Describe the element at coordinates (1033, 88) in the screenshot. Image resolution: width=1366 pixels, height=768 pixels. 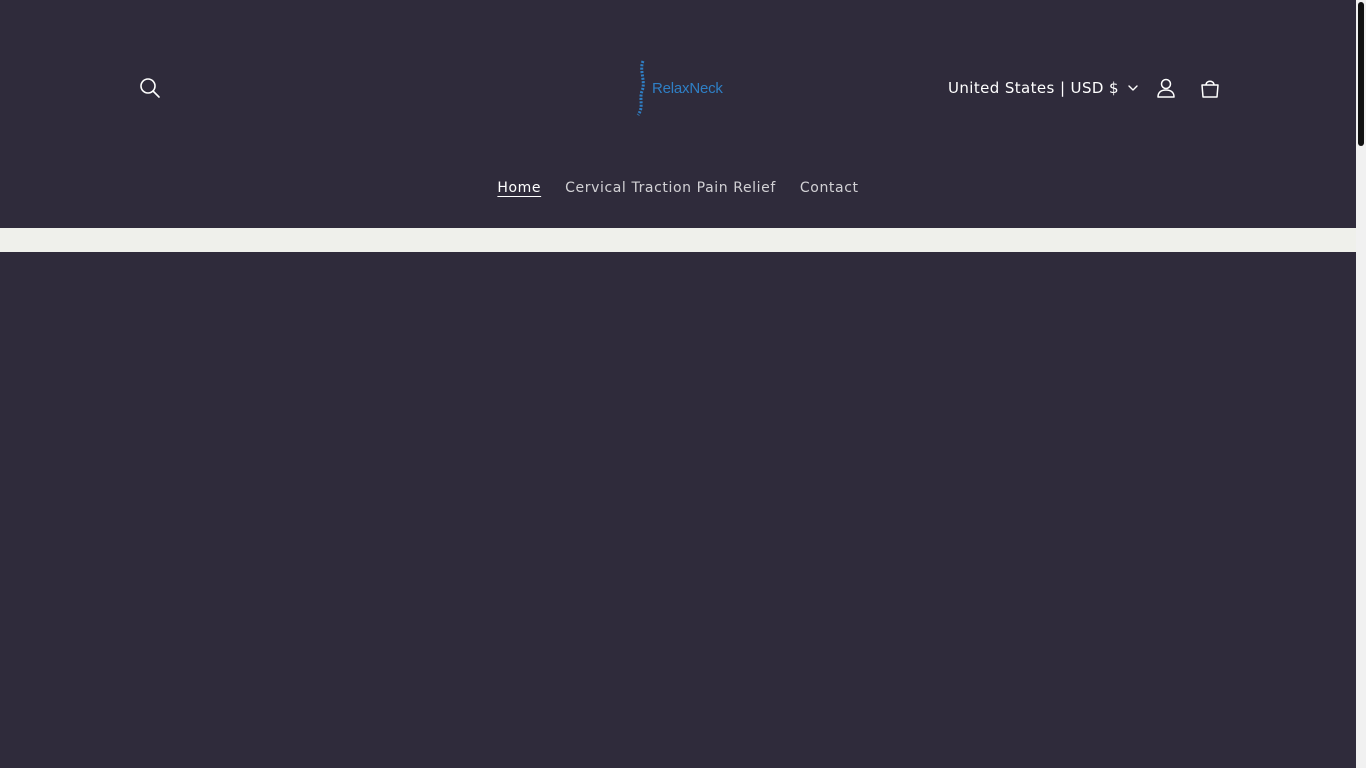
I see `locale-label: United States | USD $` at that location.